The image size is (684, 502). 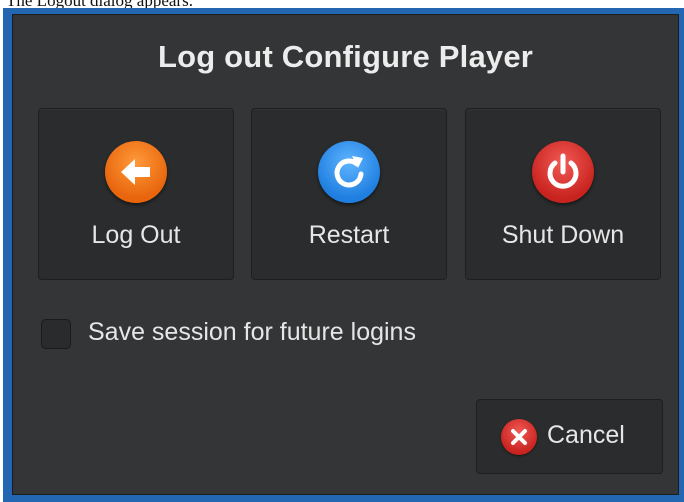 I want to click on save-session-checkbox, so click(x=56, y=334).